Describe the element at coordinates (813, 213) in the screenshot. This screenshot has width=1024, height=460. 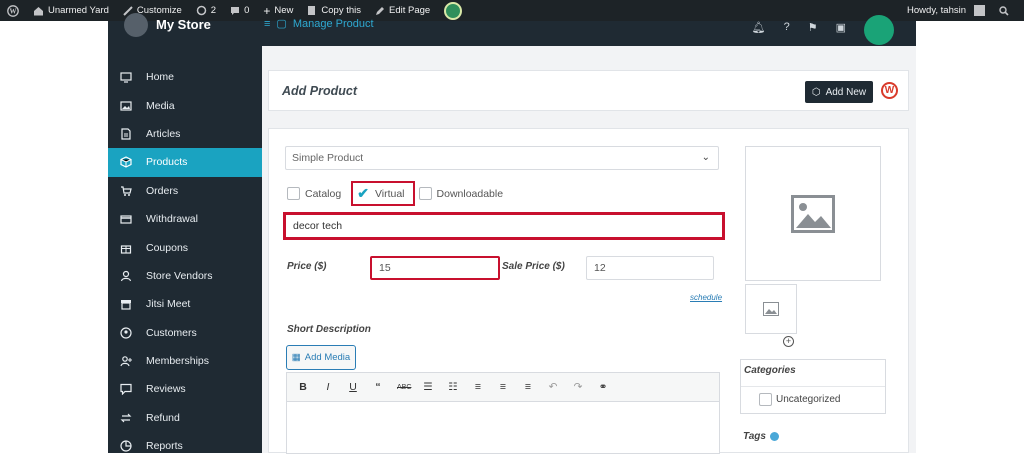
I see `featured-image-placeholder` at that location.